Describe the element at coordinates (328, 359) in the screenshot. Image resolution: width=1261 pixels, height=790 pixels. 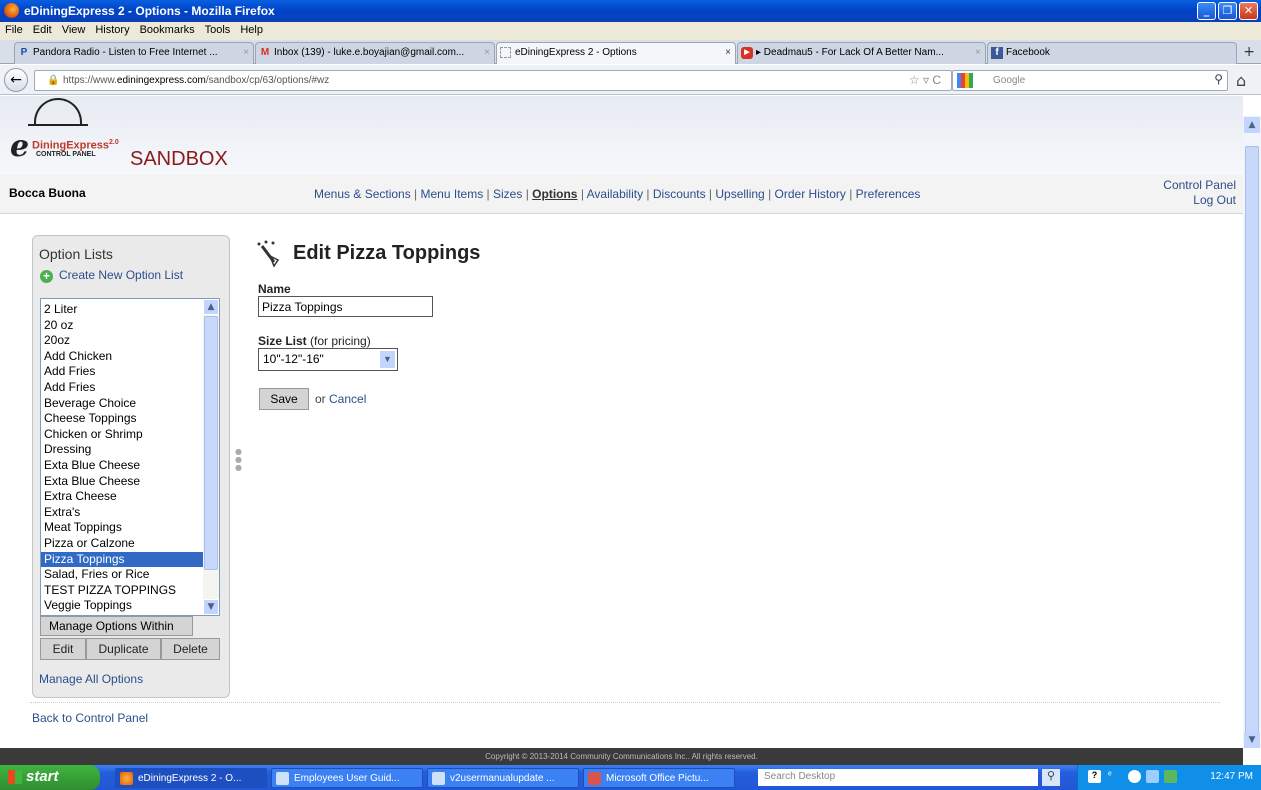
I see `size-list-select: 10"-12"-16" ▼` at that location.